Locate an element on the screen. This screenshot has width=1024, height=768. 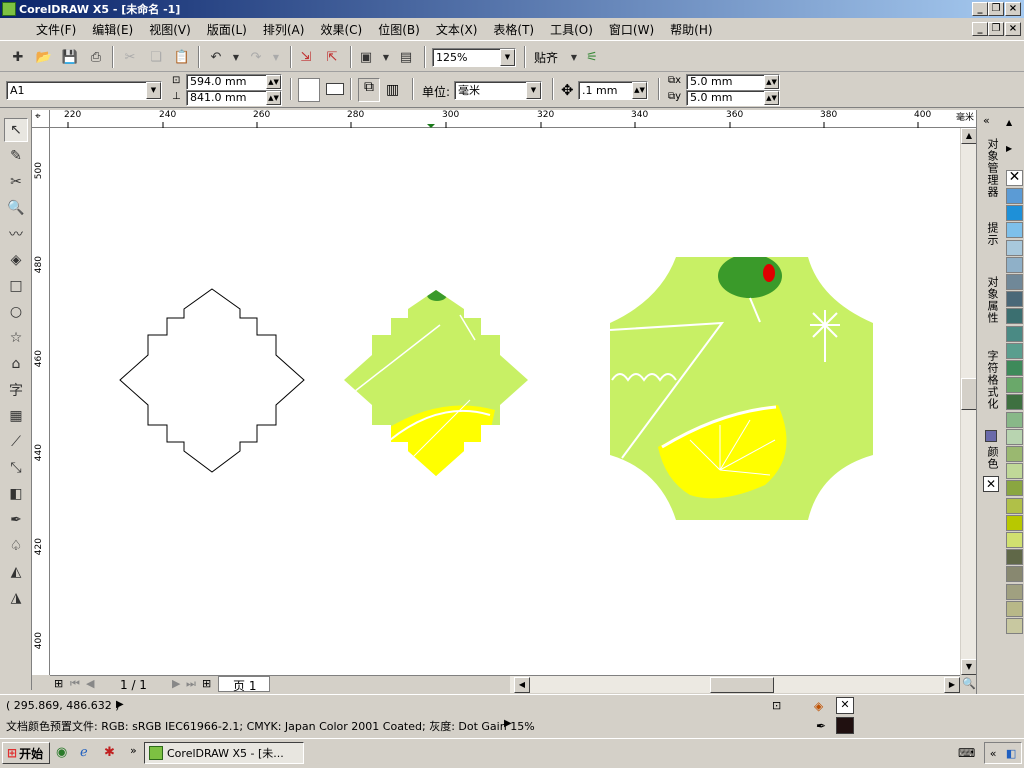
nudge-spin-icon: ▲▼ is located at coordinates (639, 90).